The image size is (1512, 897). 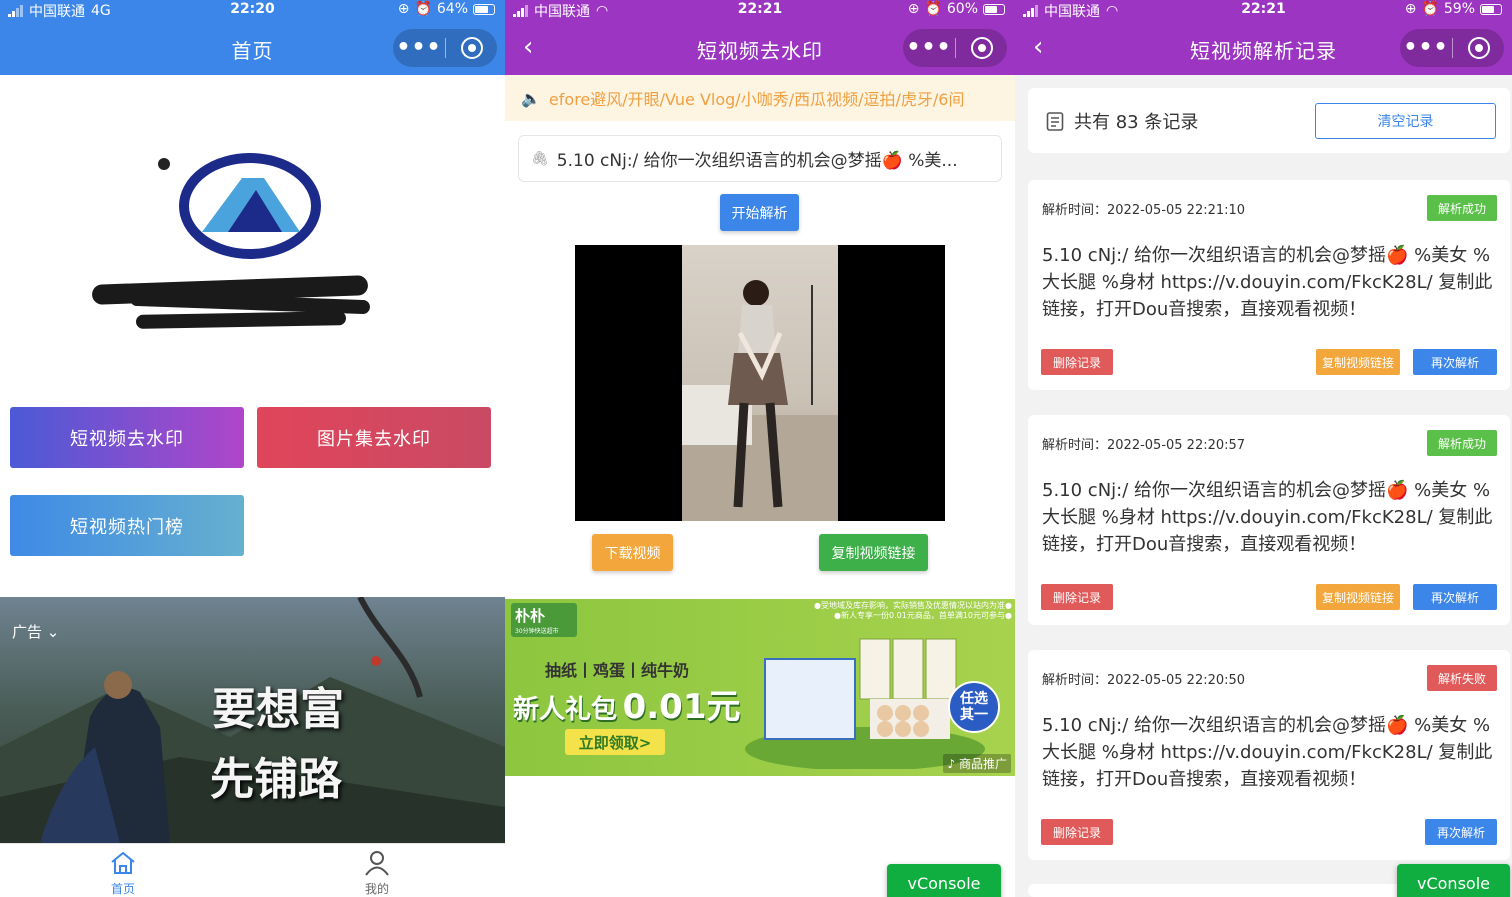 I want to click on ad-brand-logo: 朴朴 30分钟快送超市, so click(x=544, y=620).